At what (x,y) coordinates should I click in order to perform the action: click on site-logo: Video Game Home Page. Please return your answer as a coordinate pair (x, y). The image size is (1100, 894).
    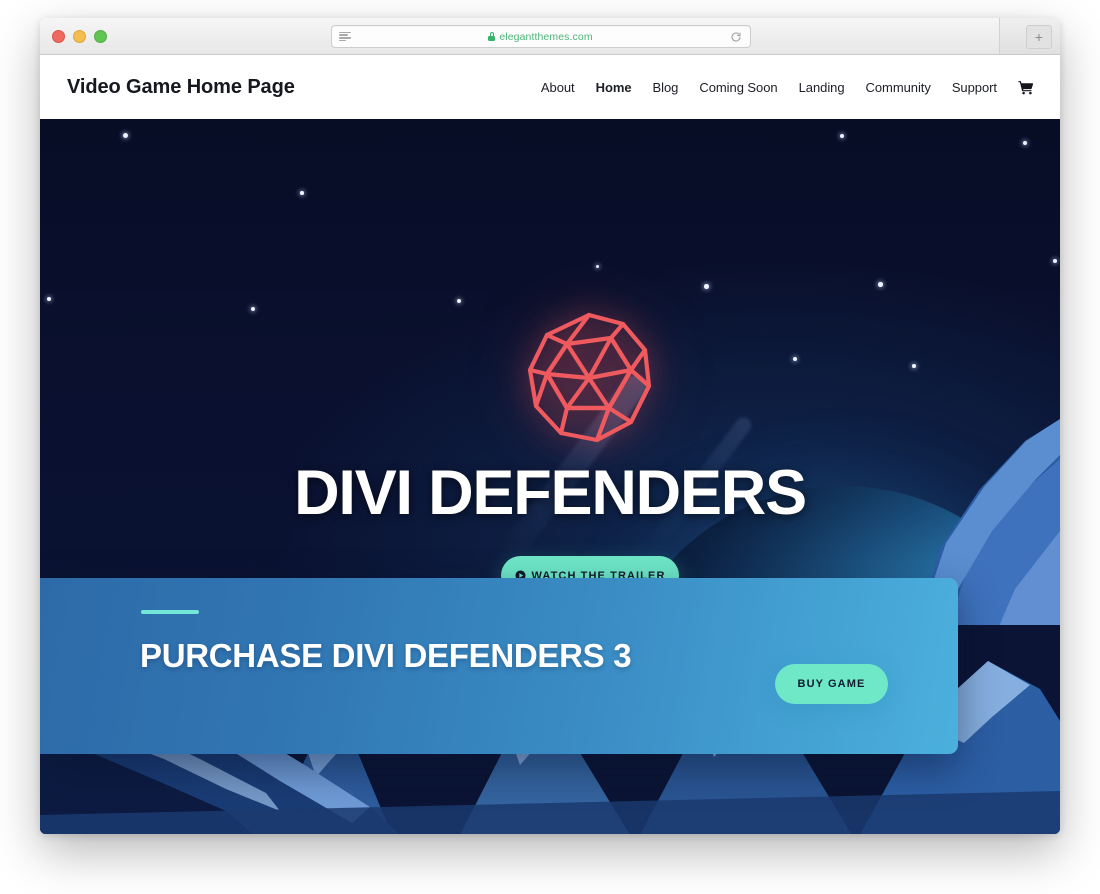
    Looking at the image, I should click on (181, 87).